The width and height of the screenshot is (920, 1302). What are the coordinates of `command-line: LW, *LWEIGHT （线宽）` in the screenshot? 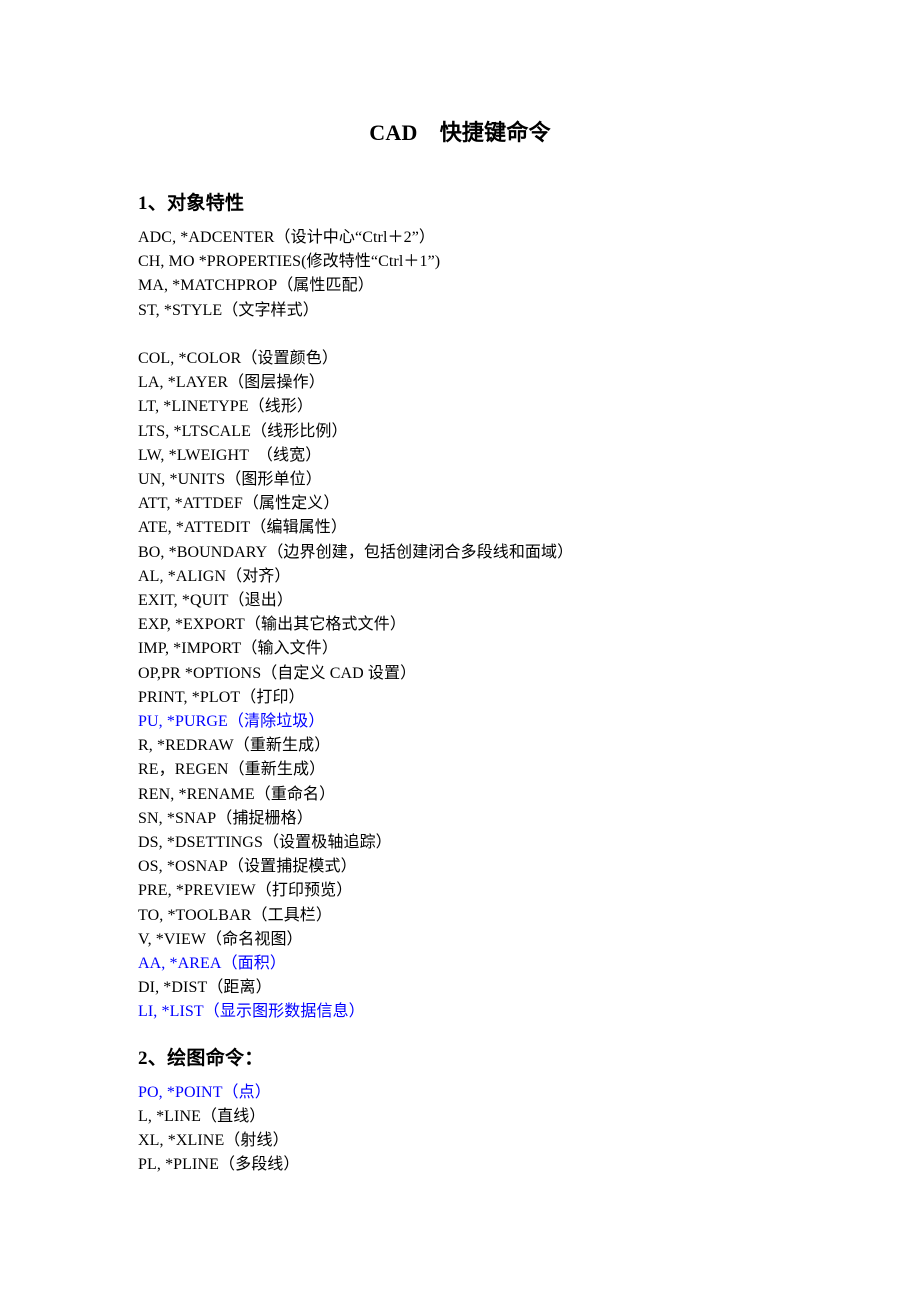 It's located at (230, 455).